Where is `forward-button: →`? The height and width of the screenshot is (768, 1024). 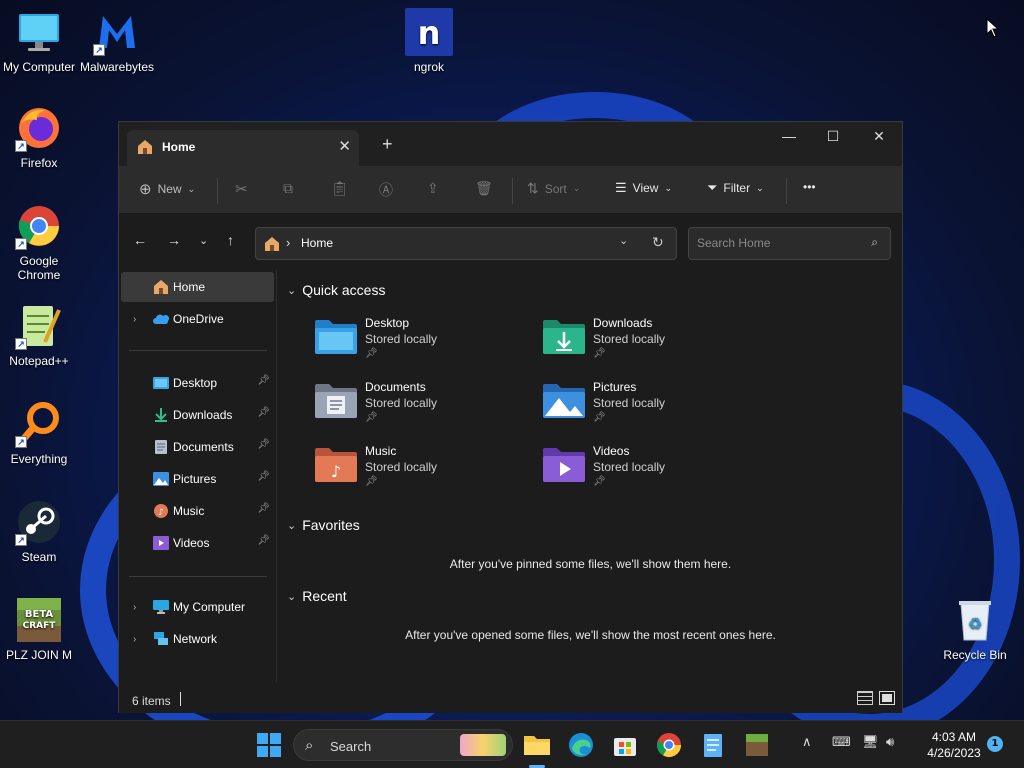 forward-button: → is located at coordinates (174, 240).